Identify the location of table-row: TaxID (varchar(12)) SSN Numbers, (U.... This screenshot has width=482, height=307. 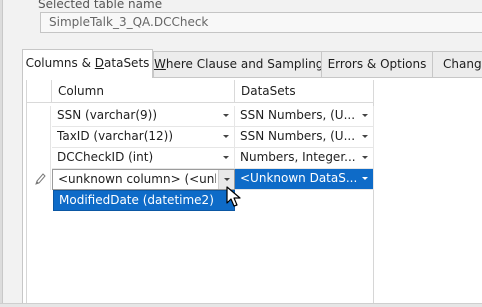
(200, 137).